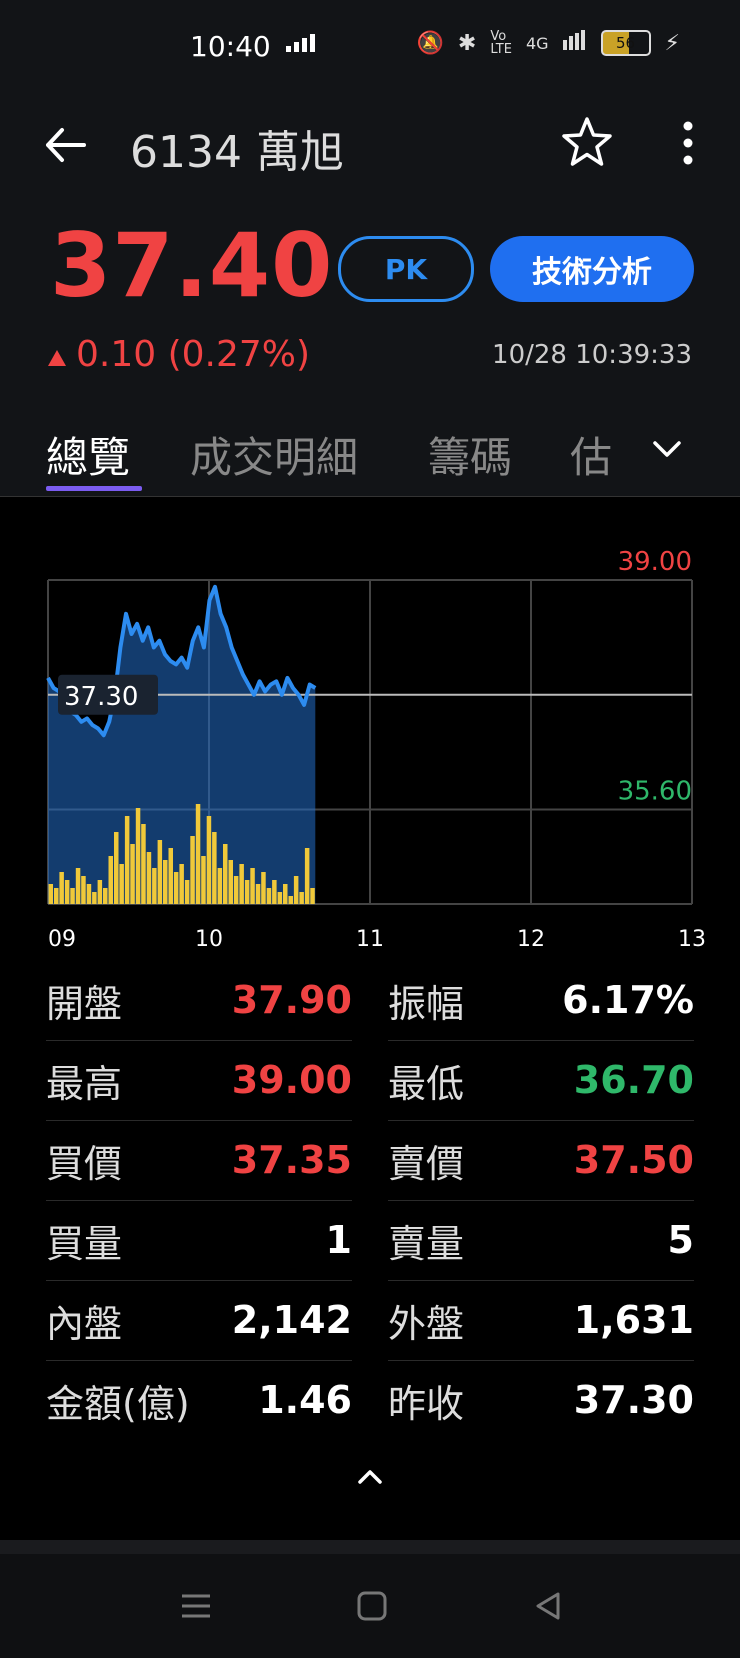 The image size is (740, 1658). Describe the element at coordinates (531, 939) in the screenshot. I see `x-axis-tick-label: 12` at that location.